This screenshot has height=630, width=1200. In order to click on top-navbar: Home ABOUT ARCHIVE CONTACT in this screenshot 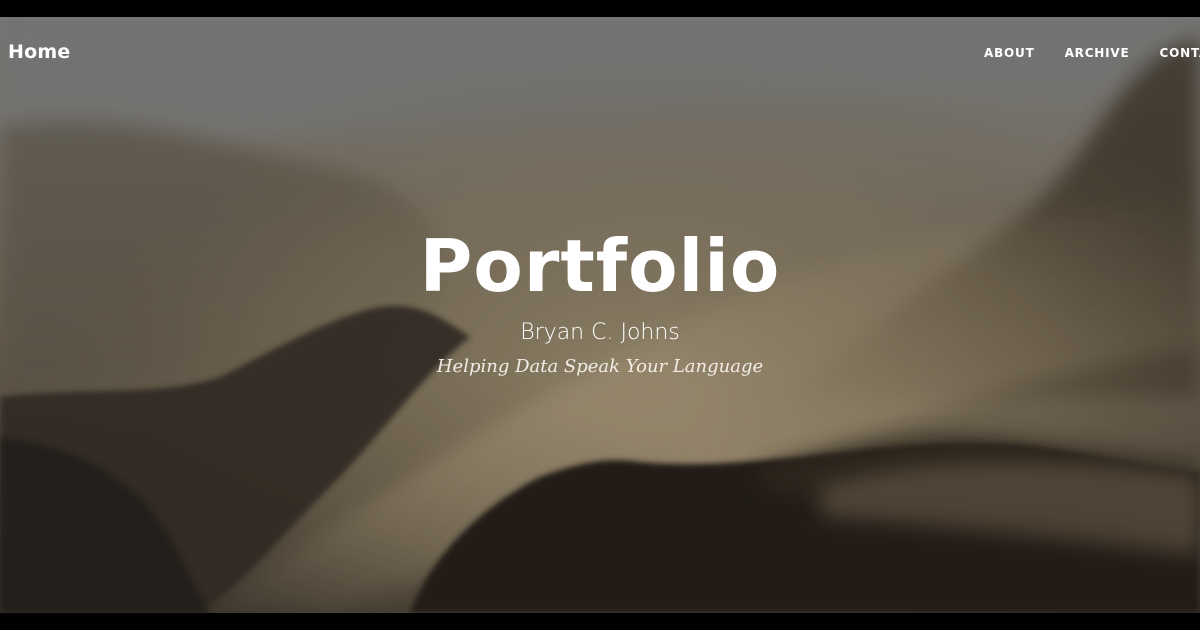, I will do `click(600, 54)`.